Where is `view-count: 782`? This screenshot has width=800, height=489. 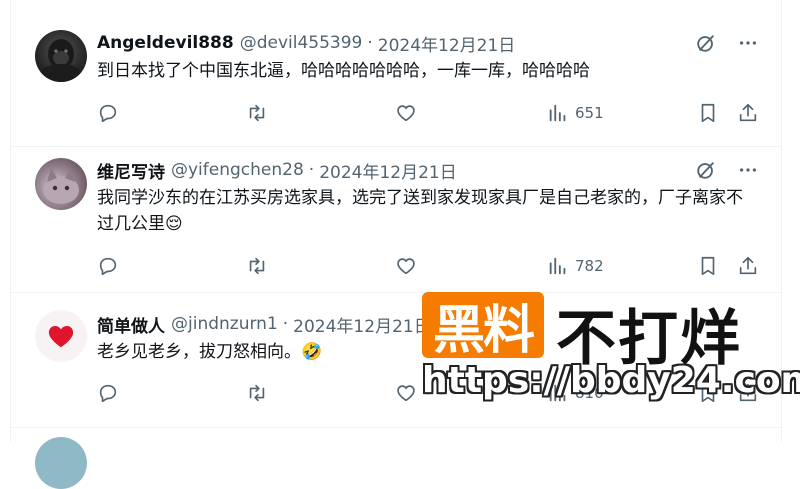 view-count: 782 is located at coordinates (589, 266).